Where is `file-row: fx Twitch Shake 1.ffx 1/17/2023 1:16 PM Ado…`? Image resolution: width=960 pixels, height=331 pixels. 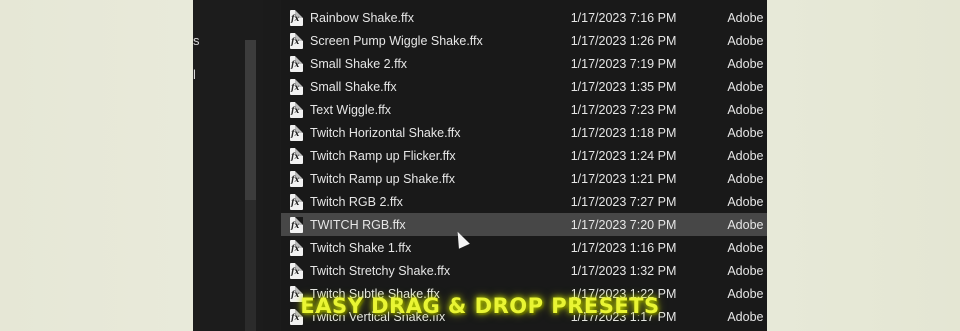
file-row: fx Twitch Shake 1.ffx 1/17/2023 1:16 PM Ado… is located at coordinates (524, 247).